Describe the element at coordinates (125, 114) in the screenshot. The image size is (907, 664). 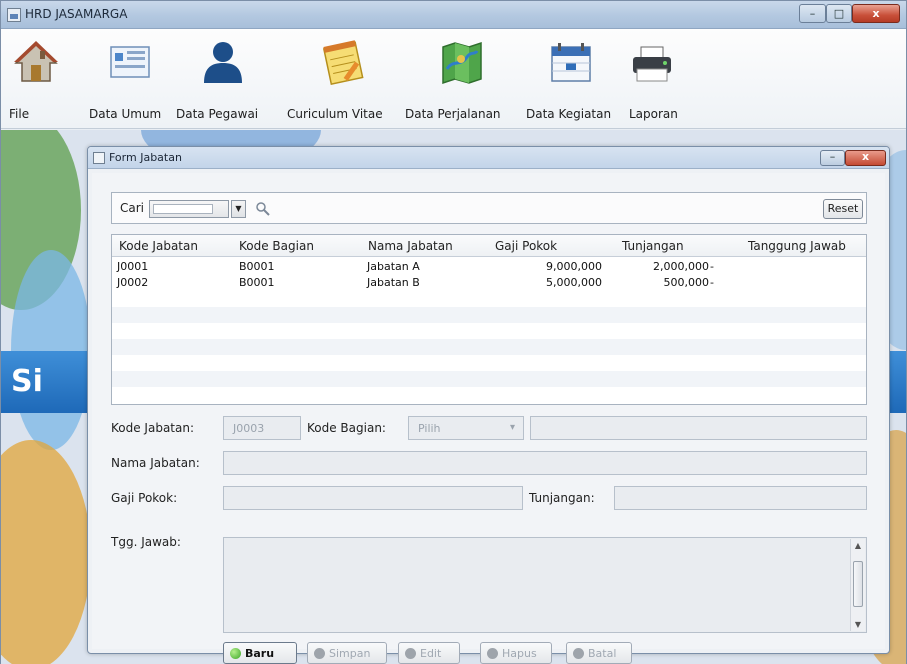
I see `toolbar-data-umum-label: Data Umum` at that location.